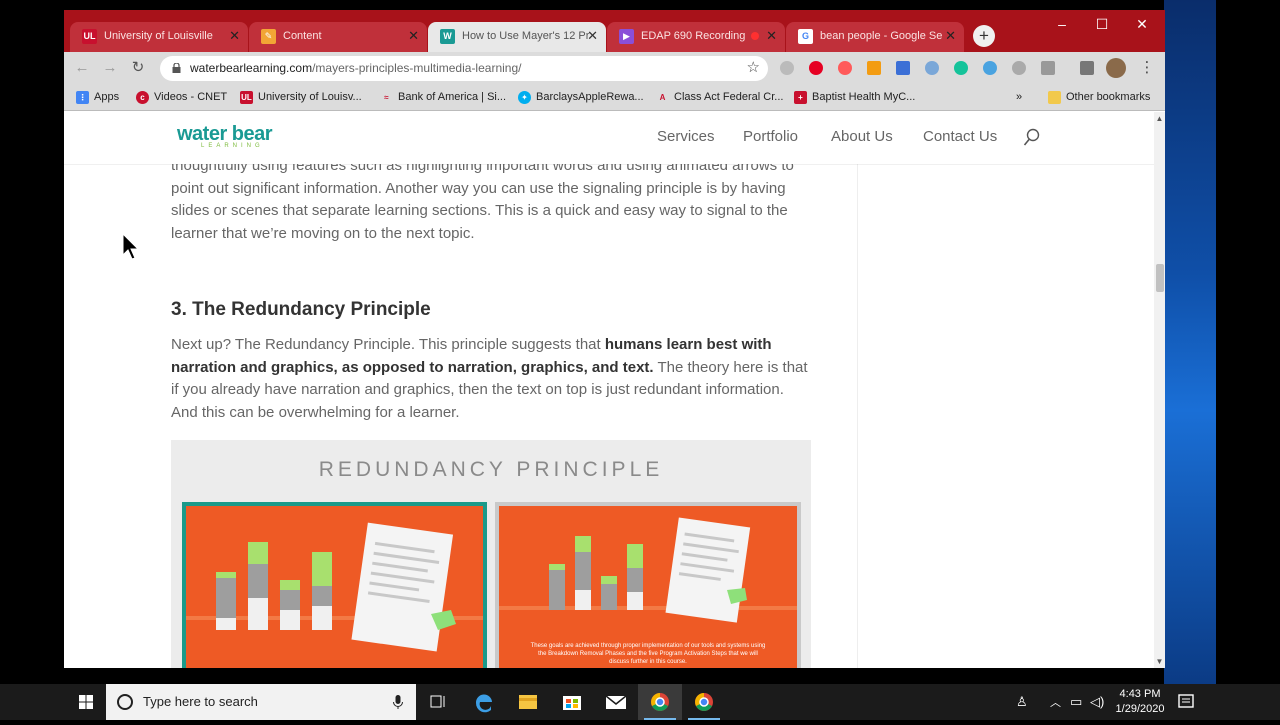 The width and height of the screenshot is (1280, 725). What do you see at coordinates (696, 37) in the screenshot?
I see `tab-edap-recording: ▶ EDAP 690 Recording ✕` at bounding box center [696, 37].